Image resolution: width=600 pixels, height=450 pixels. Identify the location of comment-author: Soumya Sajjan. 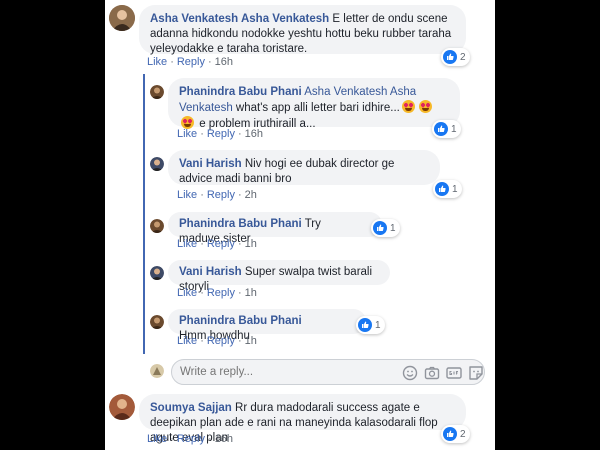
(191, 408).